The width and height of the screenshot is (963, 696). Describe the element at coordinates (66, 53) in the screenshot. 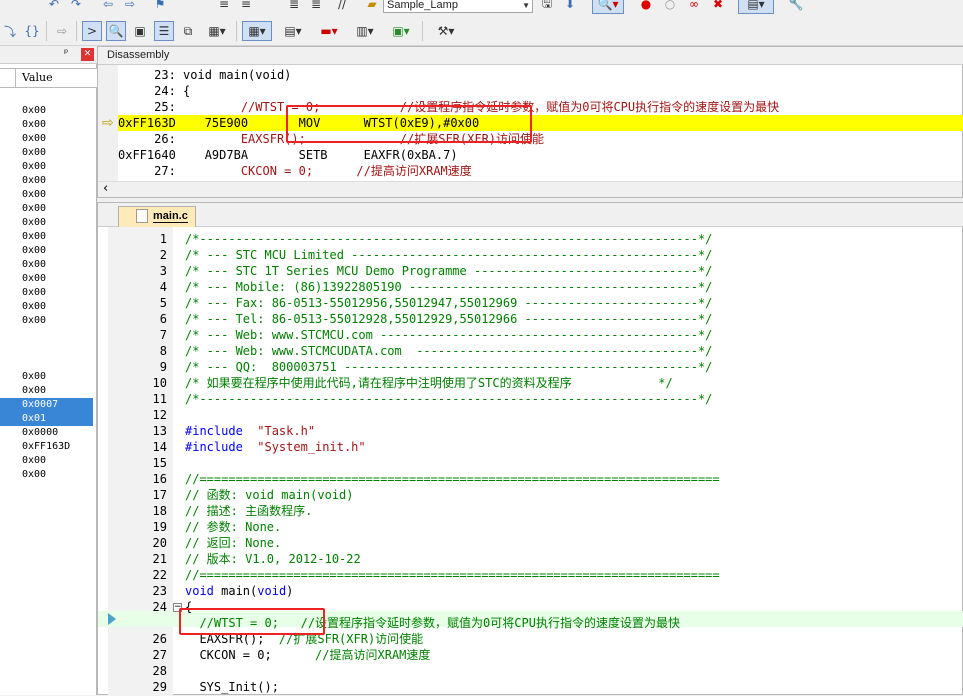

I see `pin-icon: ᵖ` at that location.